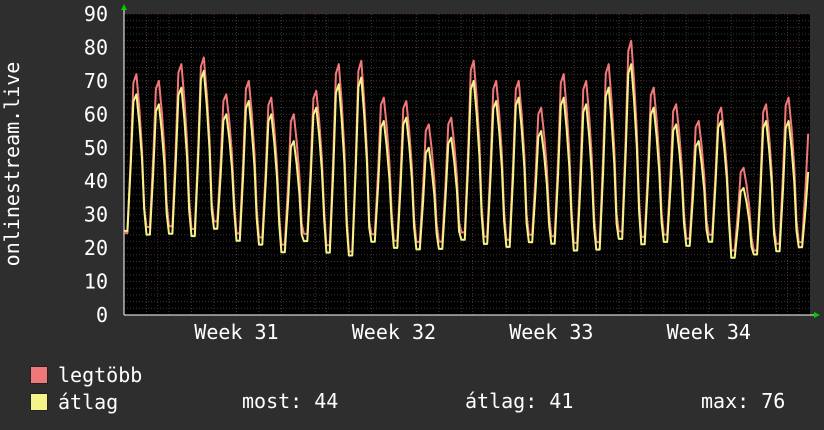  Describe the element at coordinates (96, 215) in the screenshot. I see `y-tick-label: 30` at that location.